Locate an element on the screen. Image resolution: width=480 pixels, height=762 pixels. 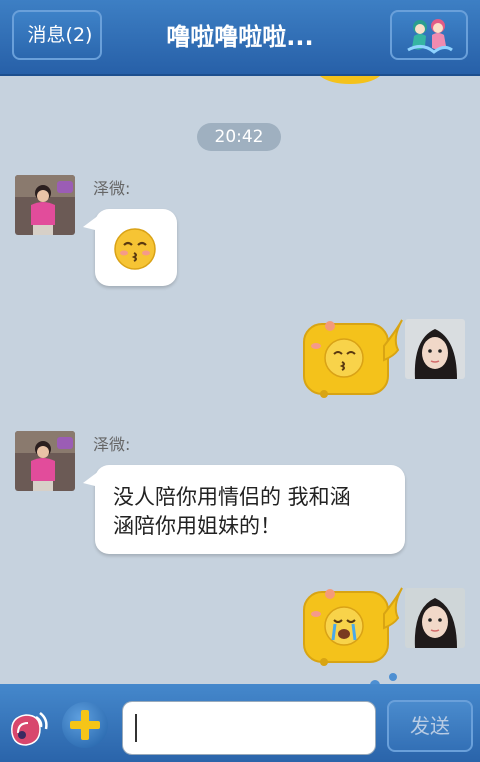
conch-voice-icon is located at coordinates (29, 729).